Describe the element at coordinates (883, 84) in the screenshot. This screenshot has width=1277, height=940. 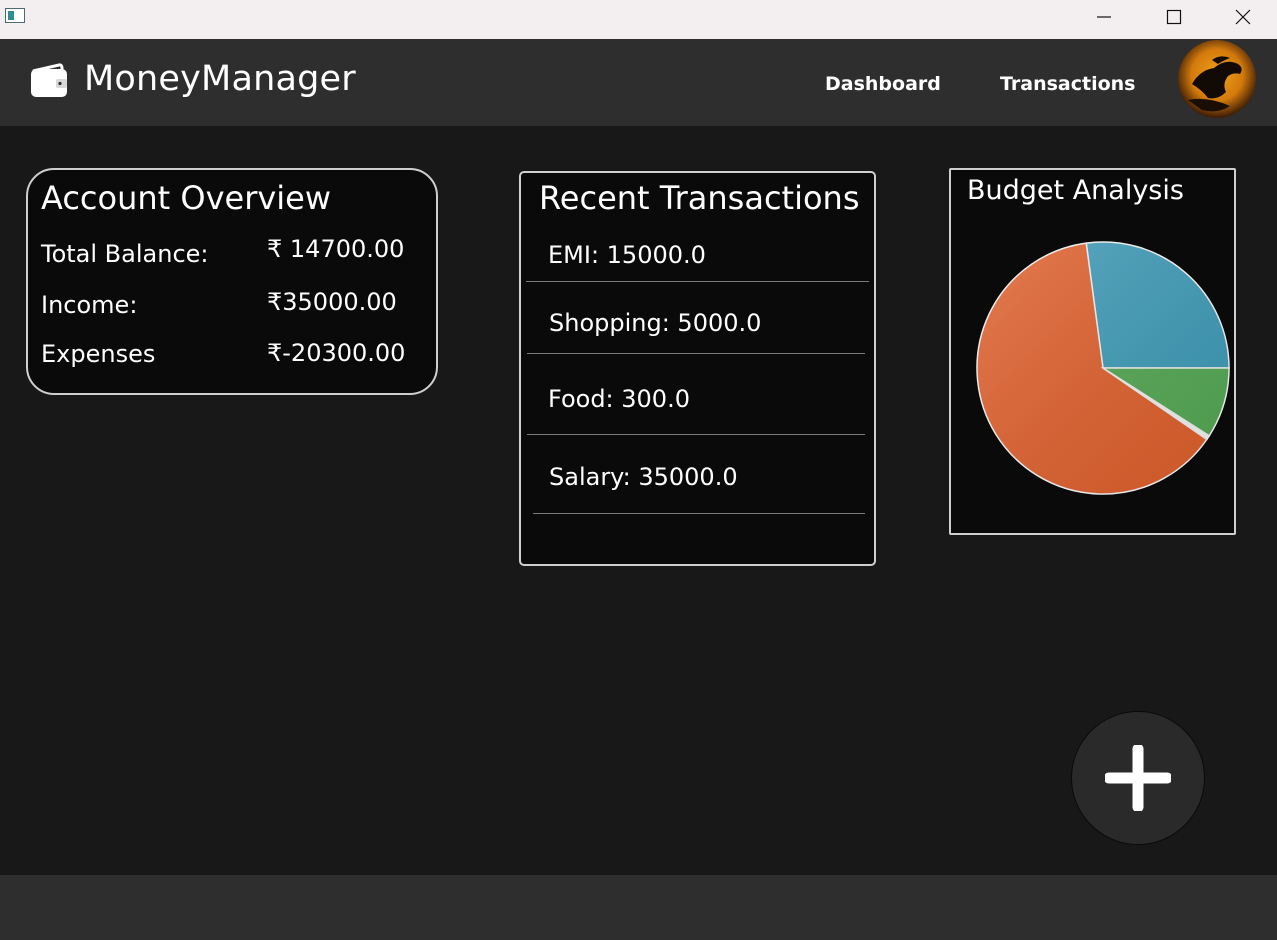
I see `nav-dashboard: Dashboard` at that location.